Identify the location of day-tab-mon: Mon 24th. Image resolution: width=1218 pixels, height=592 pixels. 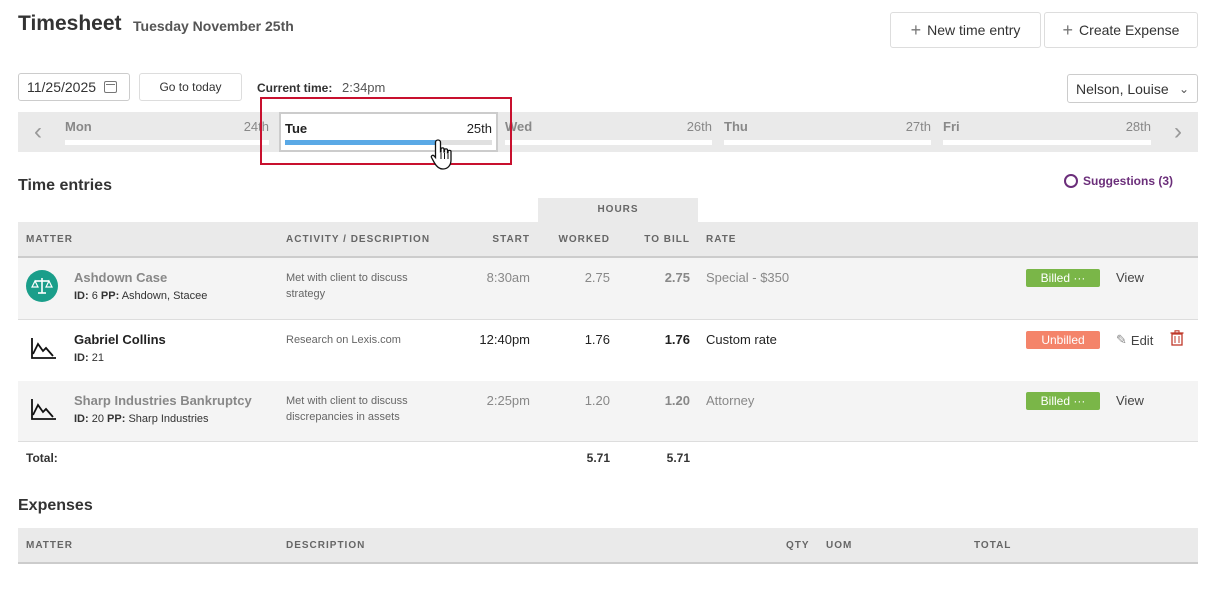
(167, 132).